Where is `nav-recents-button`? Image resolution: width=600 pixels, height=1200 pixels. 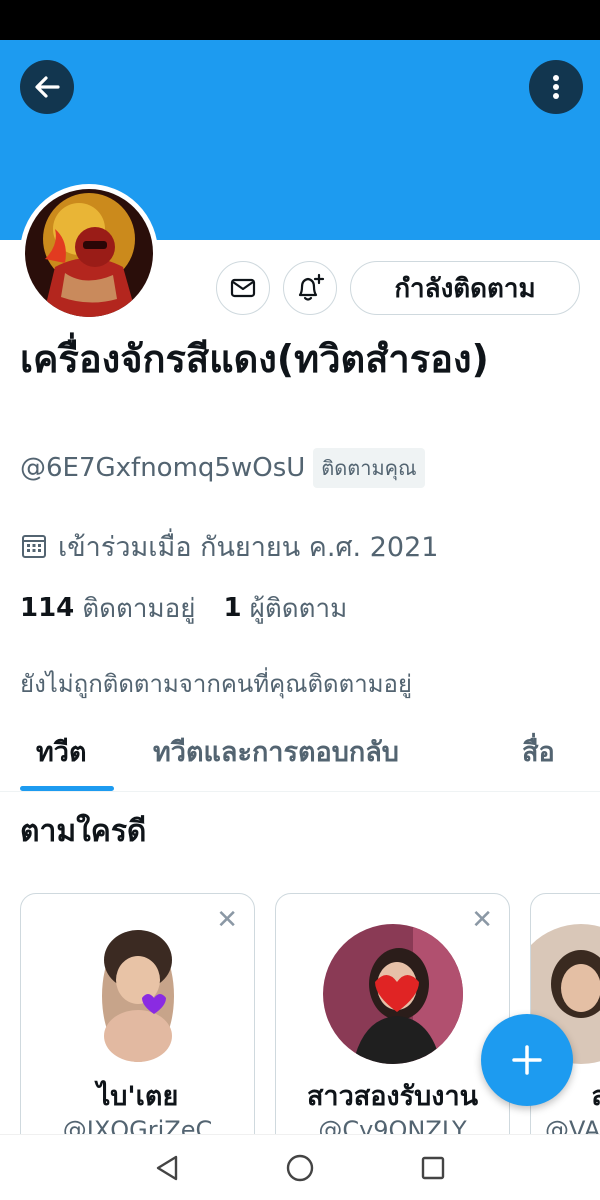
nav-recents-button is located at coordinates (433, 1168).